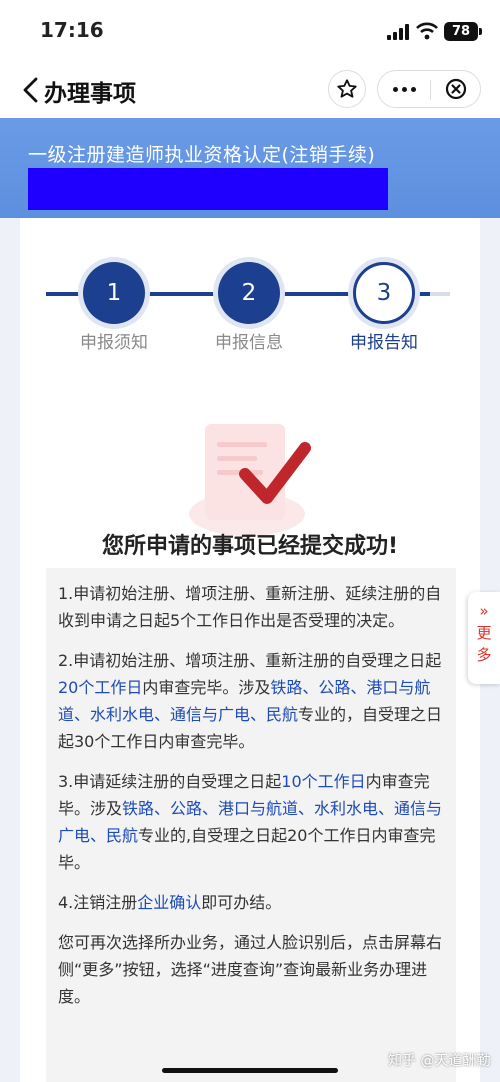 This screenshot has width=500, height=1082. I want to click on page-title: 办理事项, so click(90, 94).